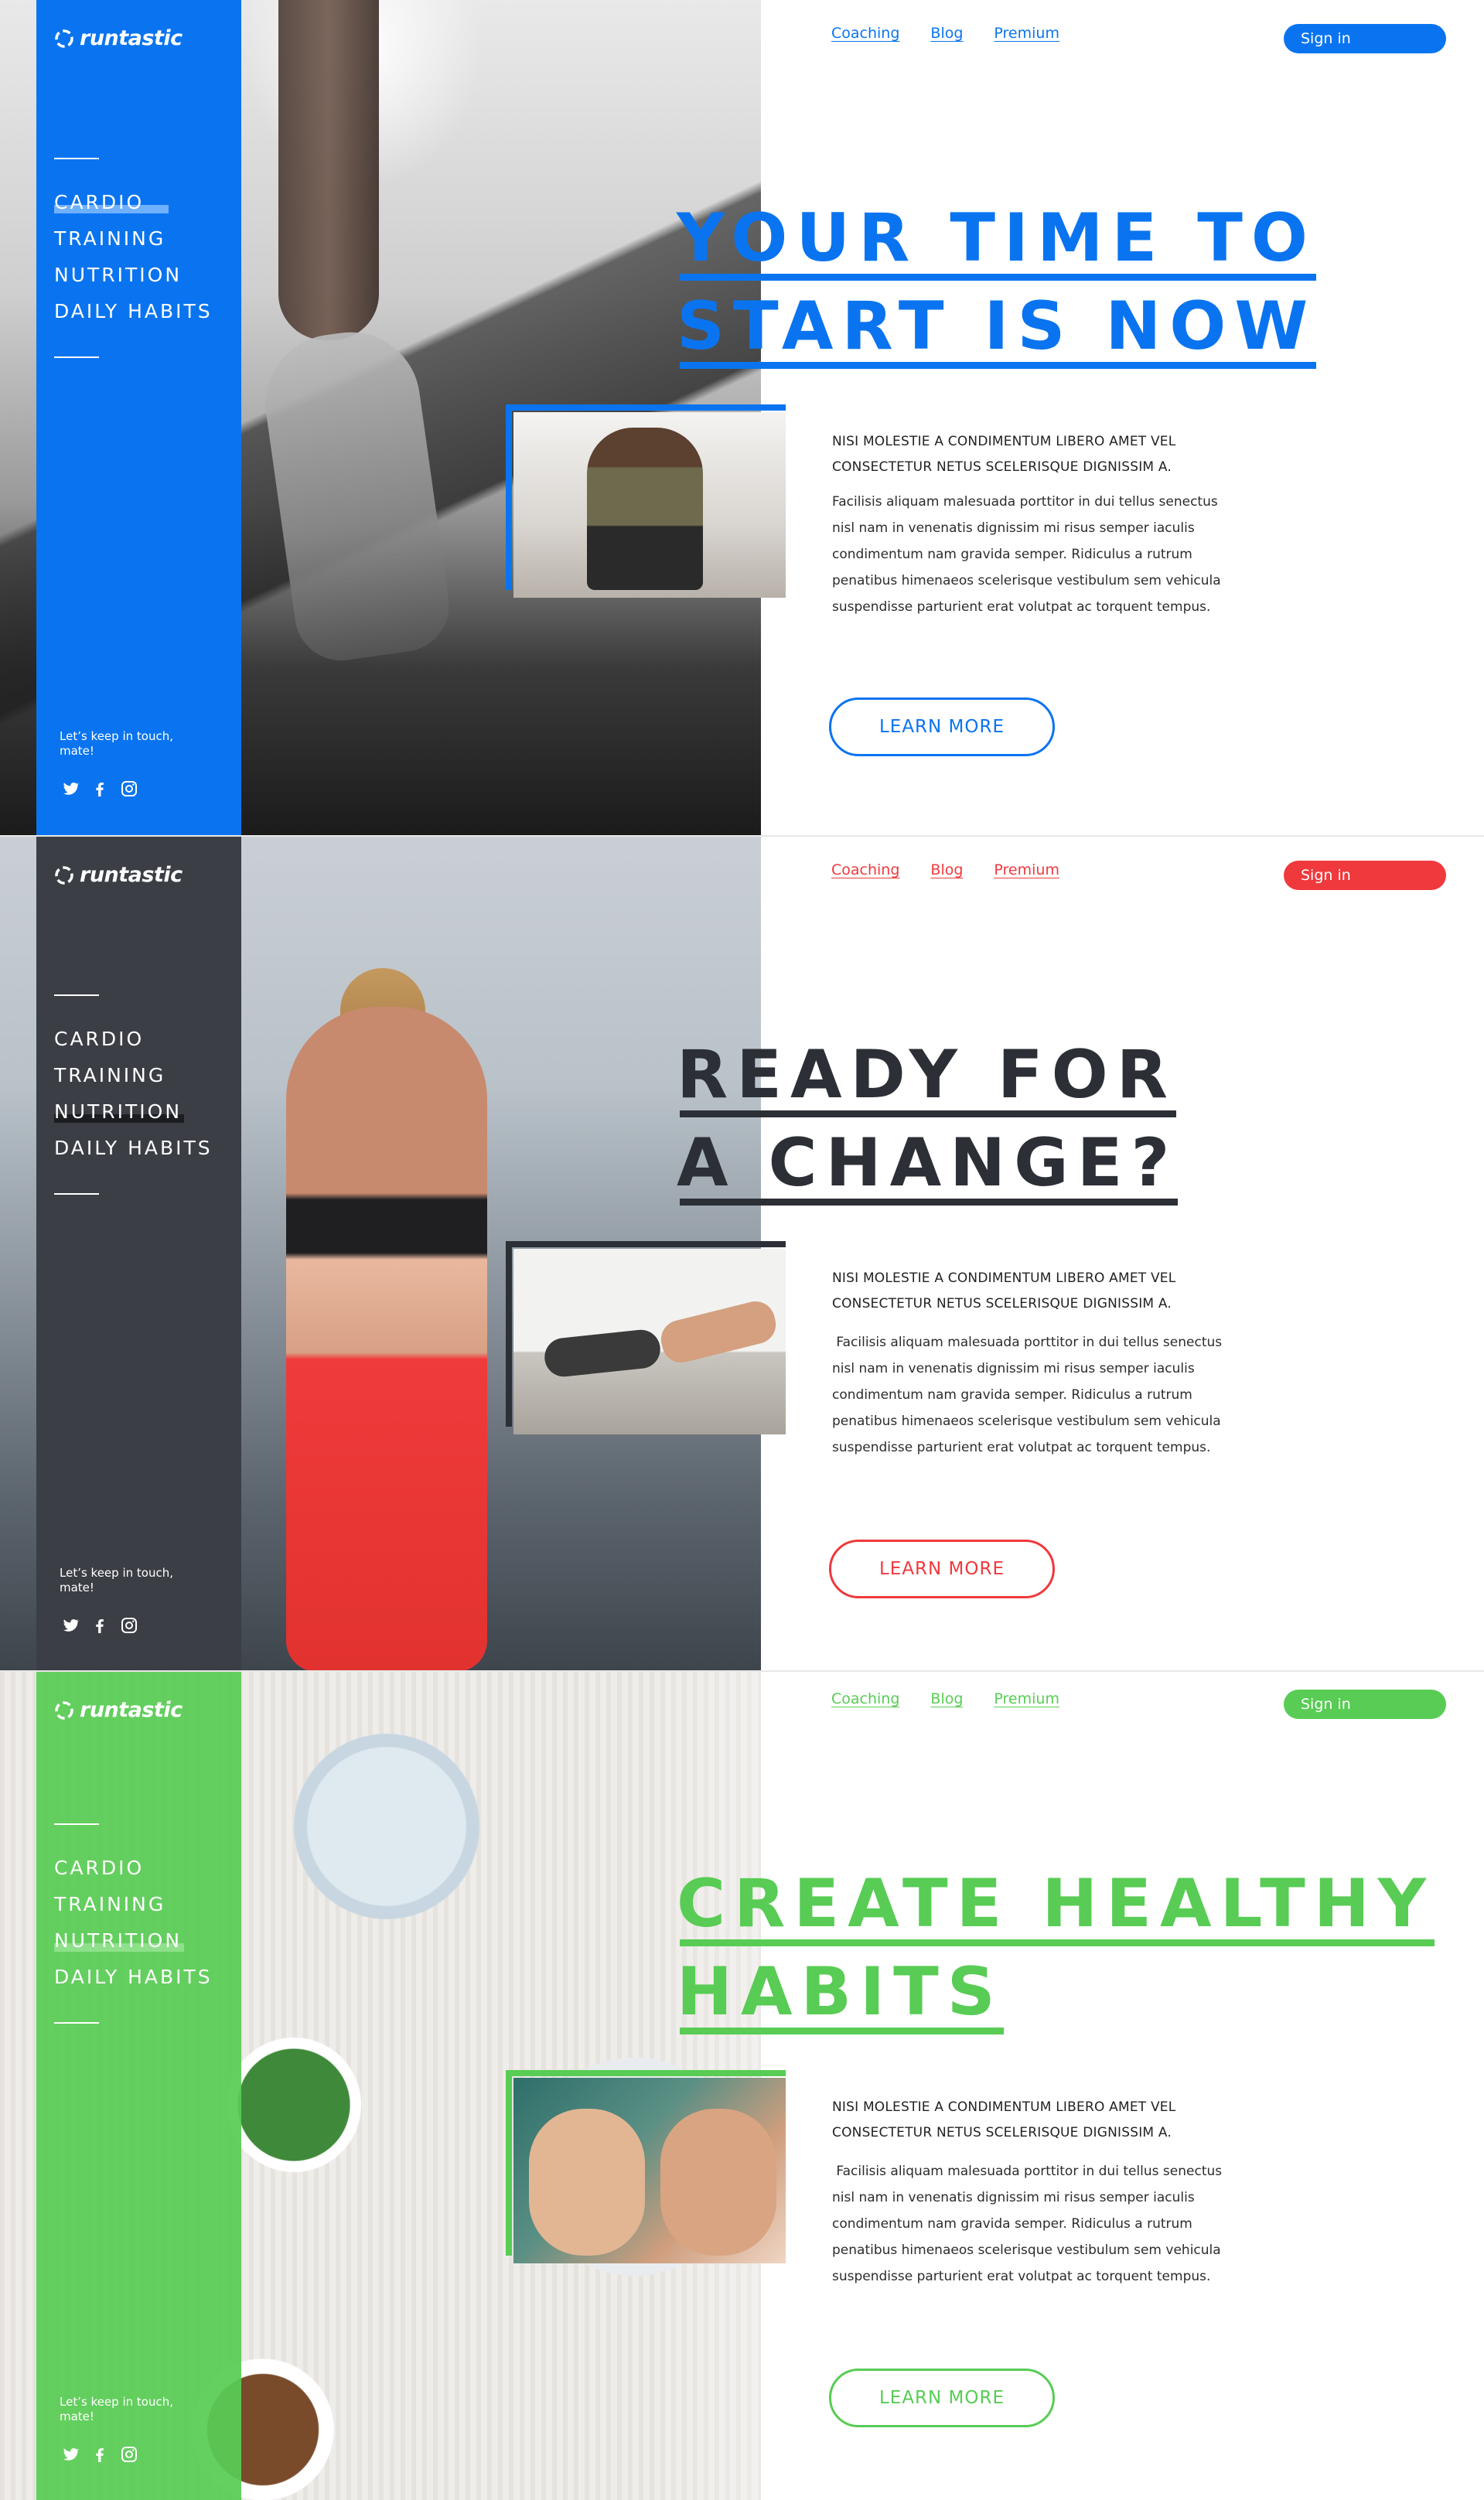 The width and height of the screenshot is (1484, 2500). Describe the element at coordinates (1056, 1904) in the screenshot. I see `headline-line-1: CREATE HEALTHY` at that location.